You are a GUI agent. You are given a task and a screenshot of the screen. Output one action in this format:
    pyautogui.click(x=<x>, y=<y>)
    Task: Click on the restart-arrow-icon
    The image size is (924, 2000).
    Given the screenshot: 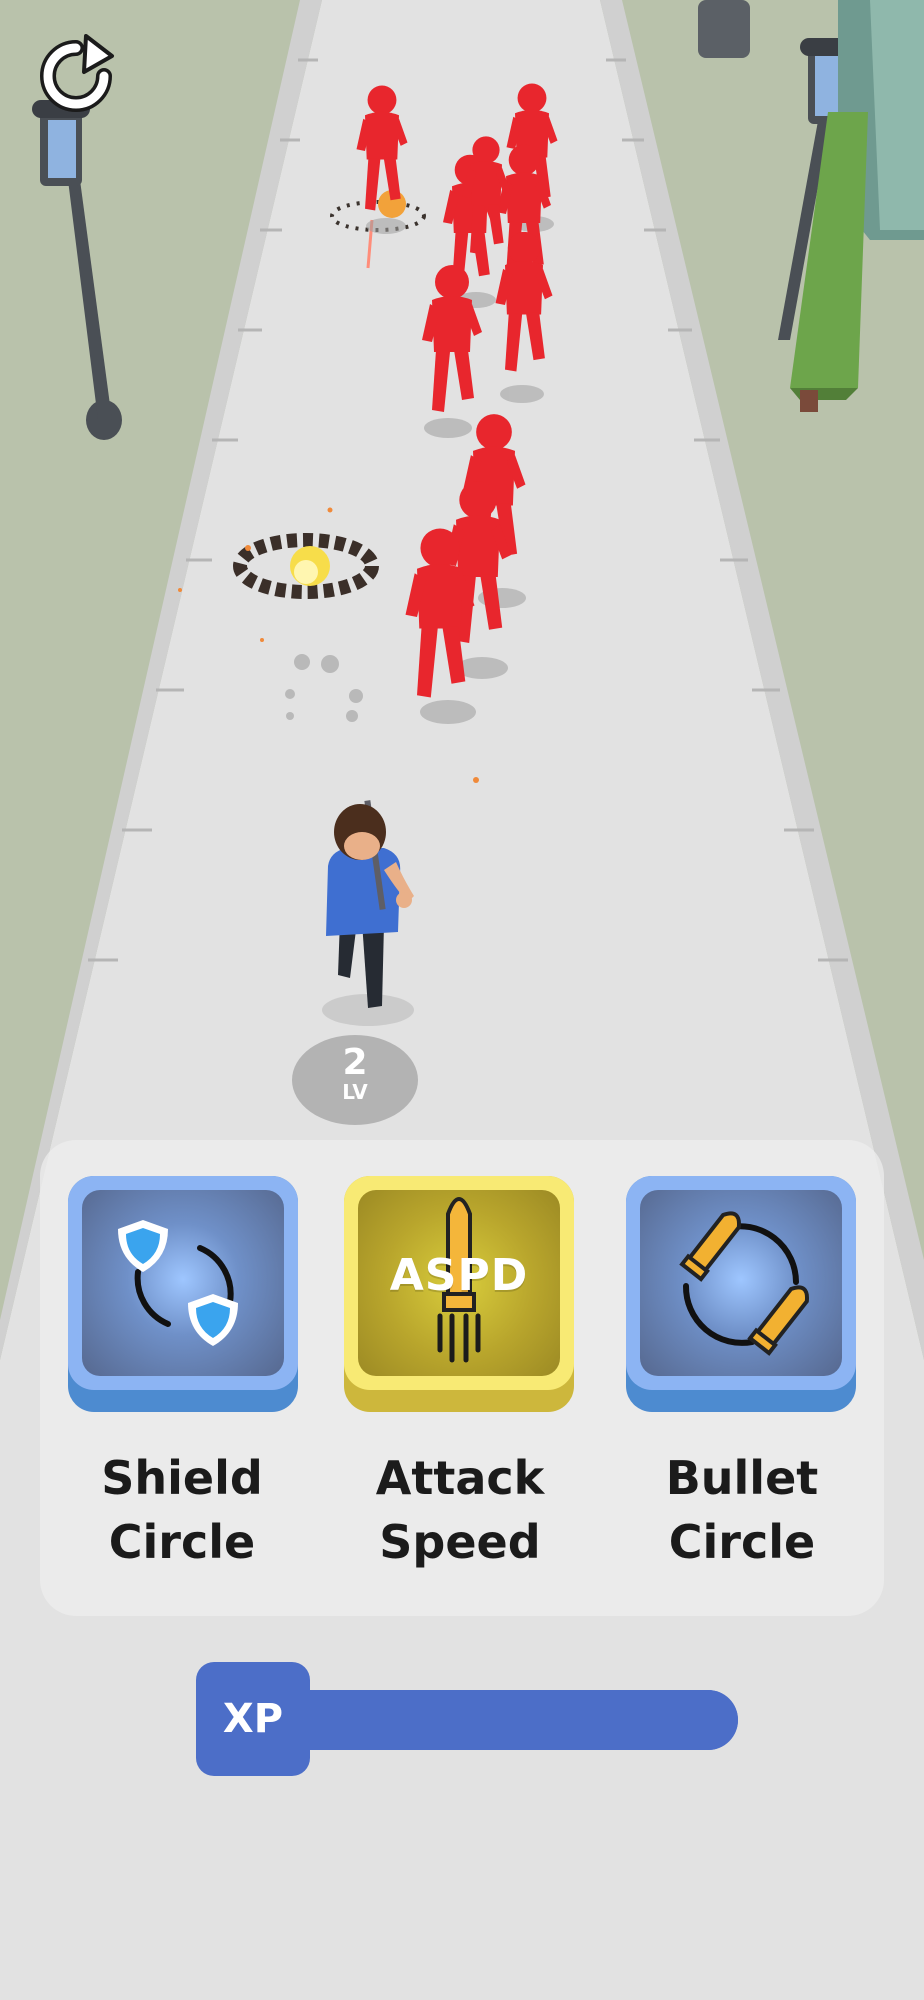 What is the action you would take?
    pyautogui.click(x=77, y=73)
    